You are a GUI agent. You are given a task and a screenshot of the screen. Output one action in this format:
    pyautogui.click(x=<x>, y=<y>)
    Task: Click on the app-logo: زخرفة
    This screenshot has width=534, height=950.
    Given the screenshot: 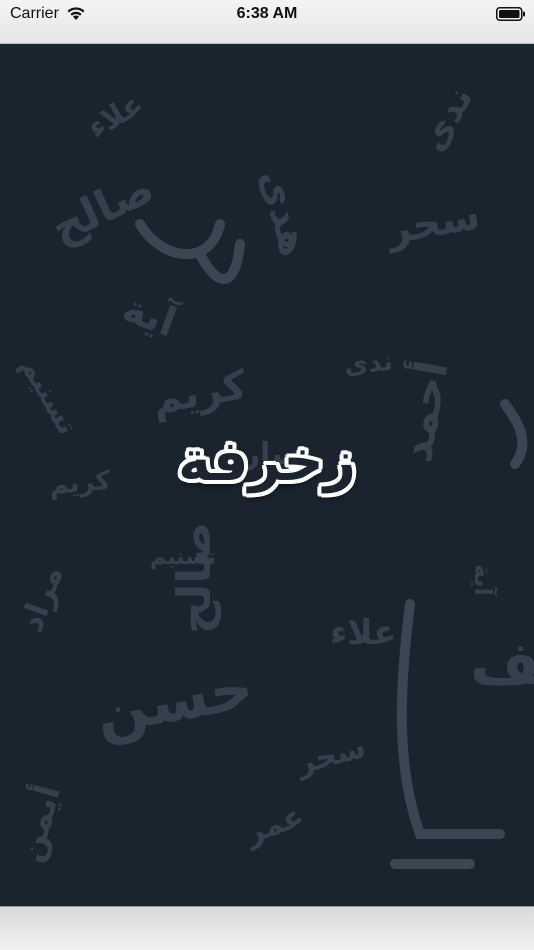 What is the action you would take?
    pyautogui.click(x=267, y=461)
    